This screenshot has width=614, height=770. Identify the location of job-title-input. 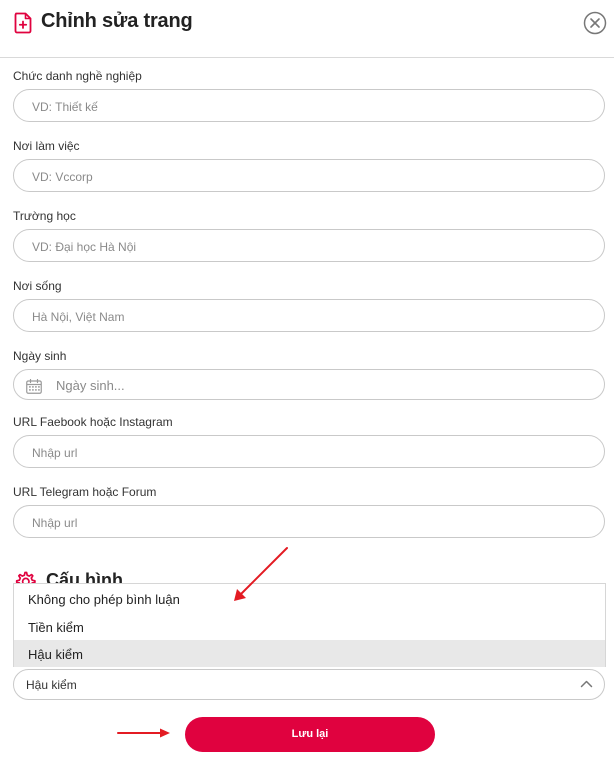
(312, 106).